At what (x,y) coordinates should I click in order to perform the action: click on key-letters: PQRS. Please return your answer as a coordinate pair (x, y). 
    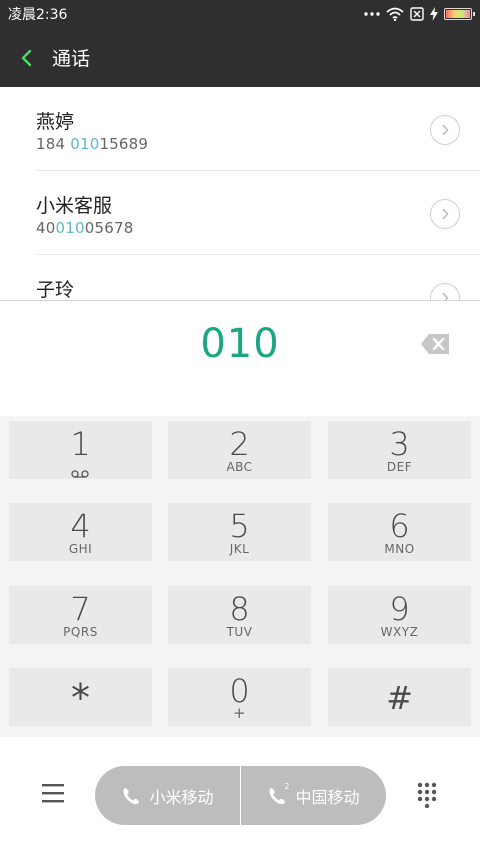
    Looking at the image, I should click on (80, 632).